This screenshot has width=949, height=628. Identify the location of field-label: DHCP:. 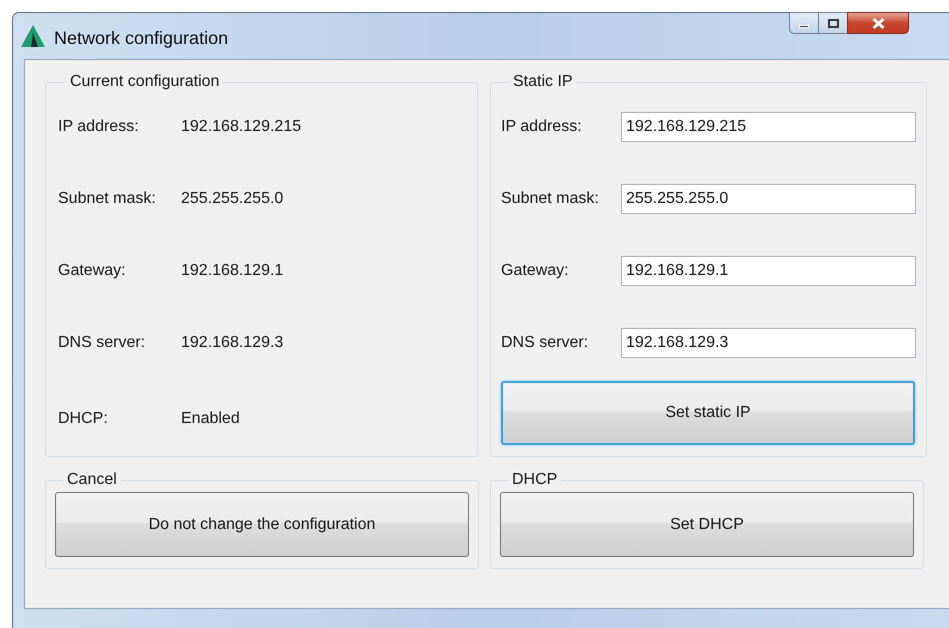
(83, 419).